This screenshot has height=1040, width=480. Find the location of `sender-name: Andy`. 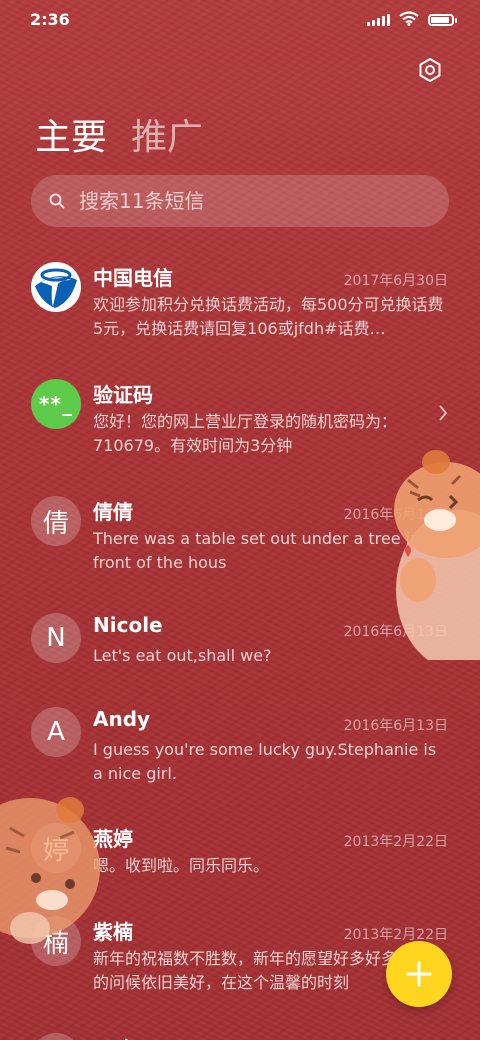

sender-name: Andy is located at coordinates (122, 719).